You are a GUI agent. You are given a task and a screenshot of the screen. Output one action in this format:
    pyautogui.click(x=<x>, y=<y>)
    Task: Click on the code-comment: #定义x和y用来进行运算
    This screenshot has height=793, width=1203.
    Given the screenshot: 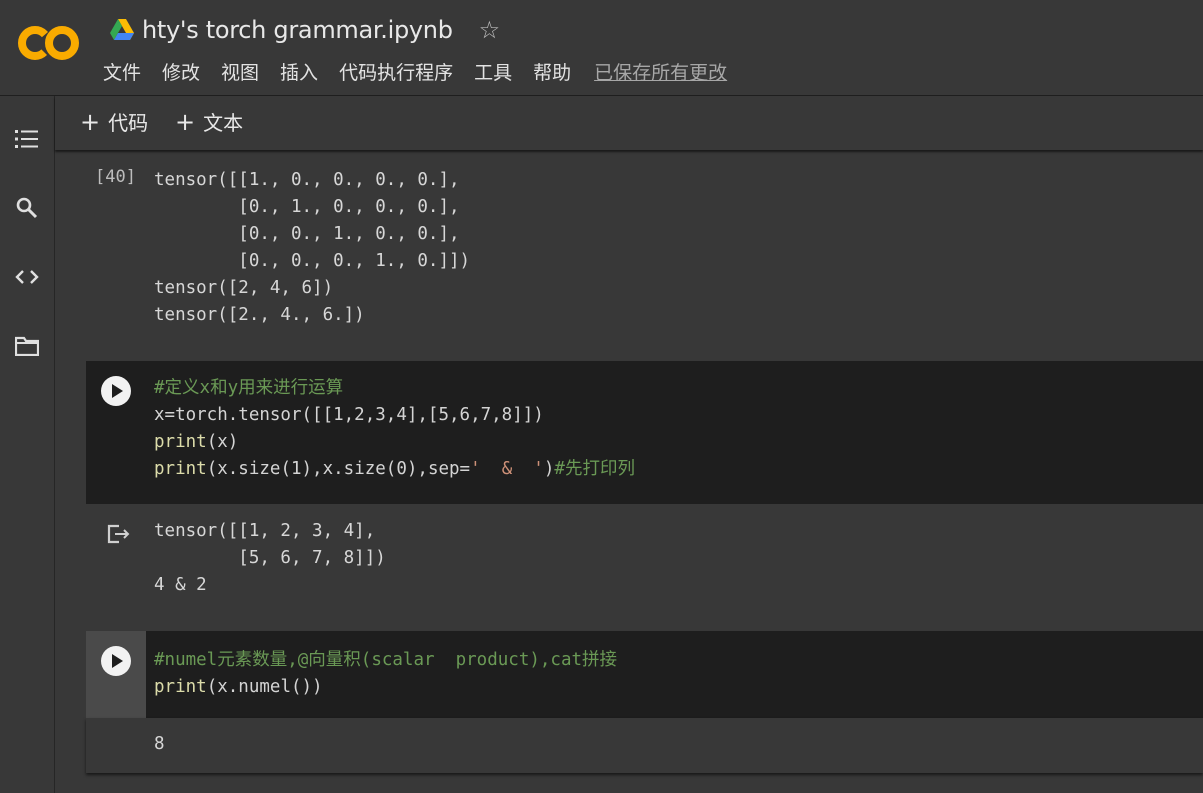 What is the action you would take?
    pyautogui.click(x=249, y=388)
    